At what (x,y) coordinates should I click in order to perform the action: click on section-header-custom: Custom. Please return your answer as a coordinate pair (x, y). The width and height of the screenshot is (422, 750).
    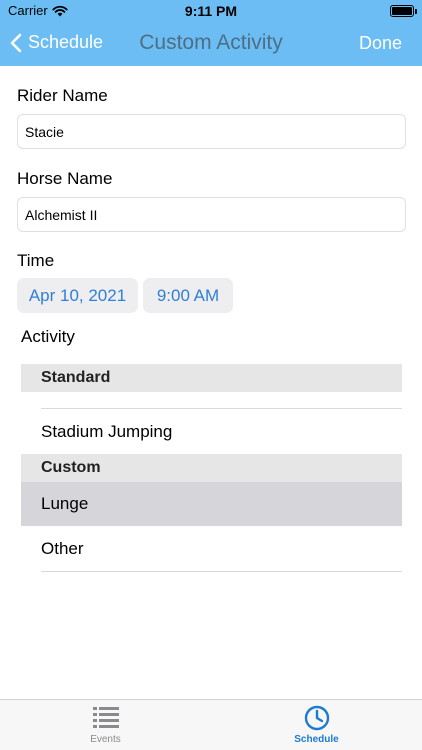
    Looking at the image, I should click on (211, 468).